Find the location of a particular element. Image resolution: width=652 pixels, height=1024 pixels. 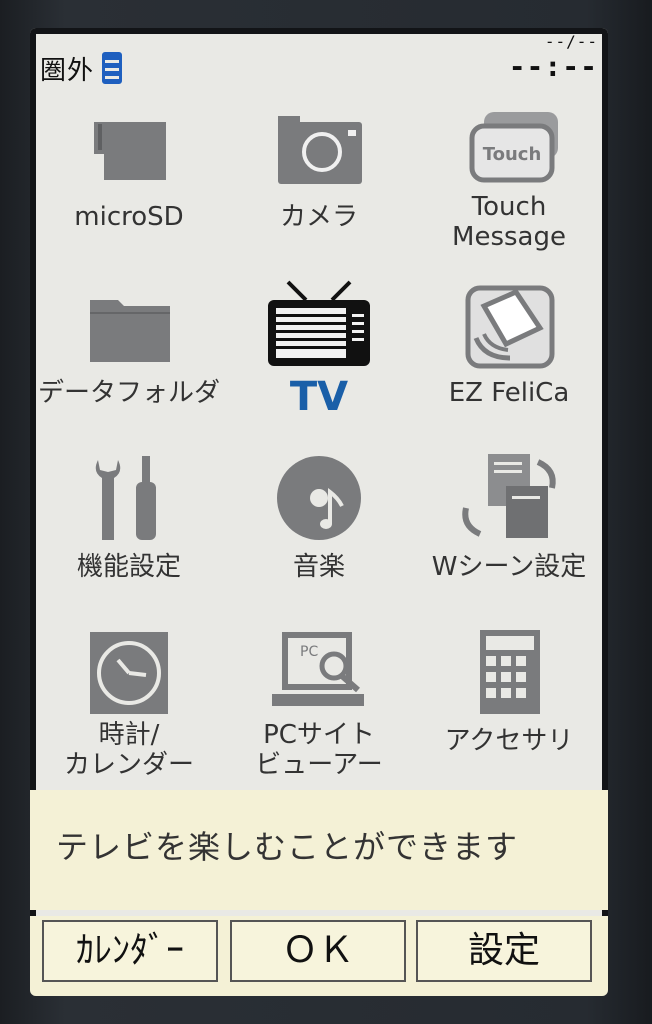

menu-item-tv: TV is located at coordinates (319, 359).